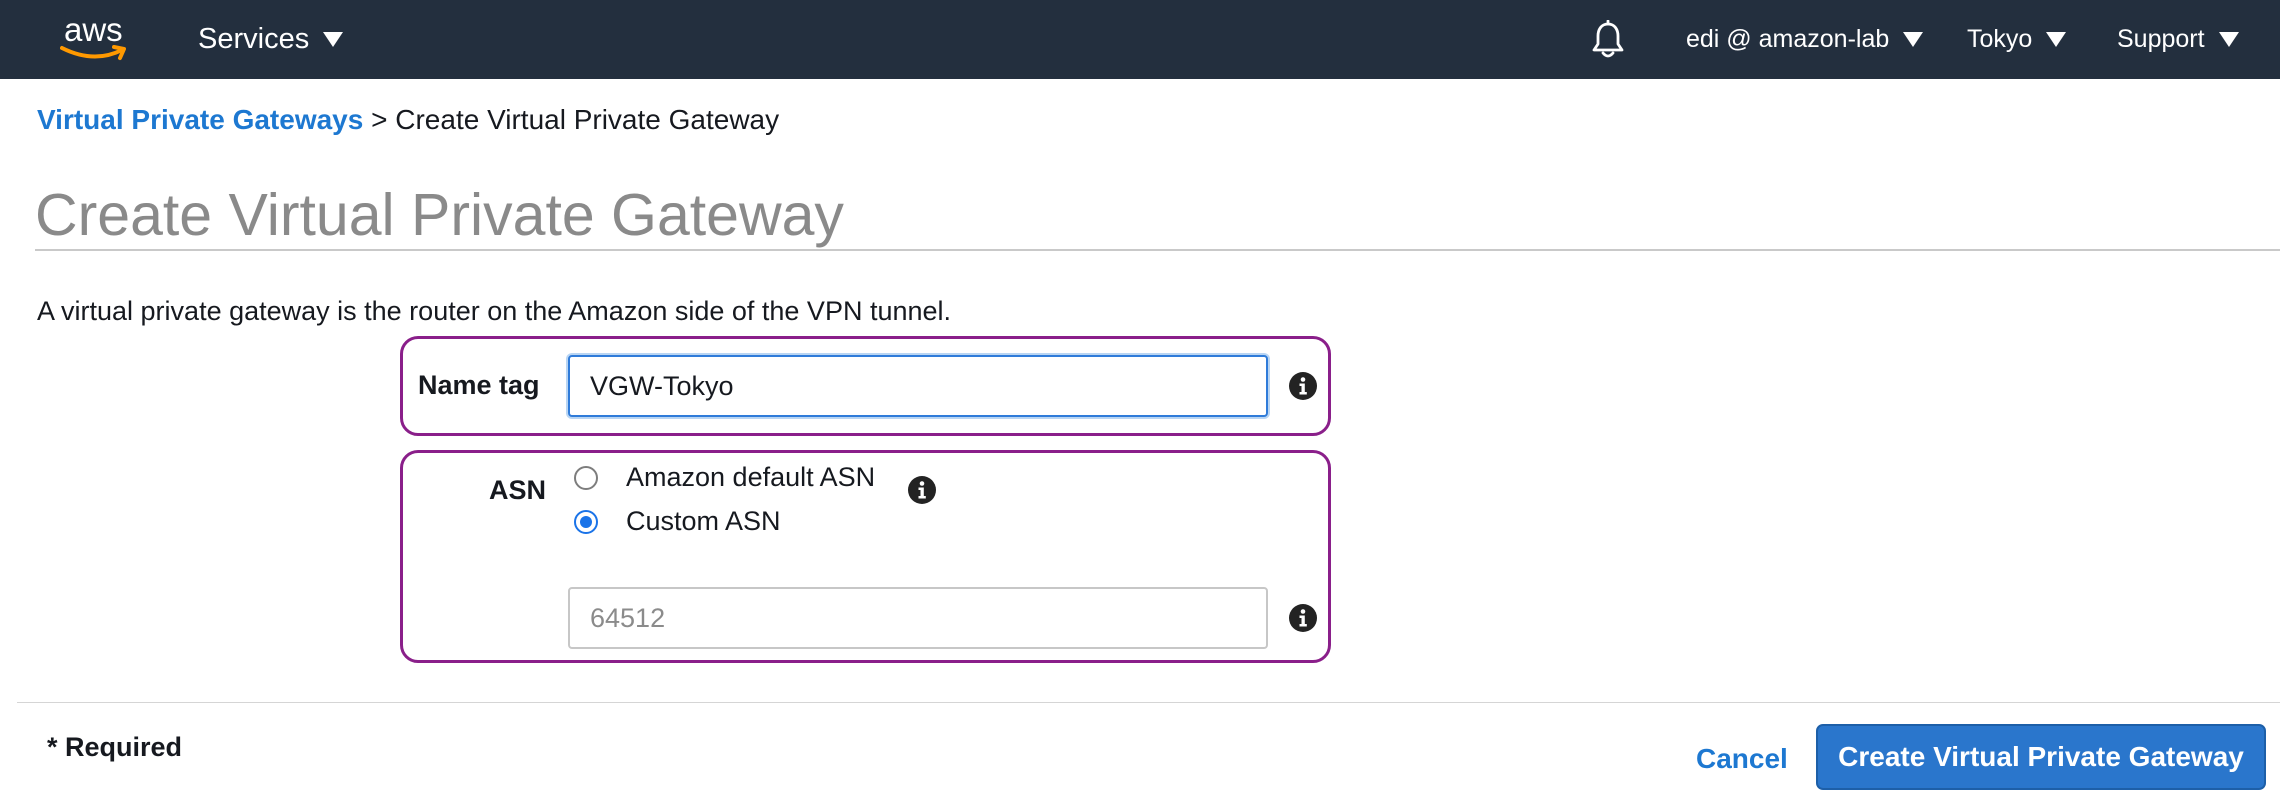 Image resolution: width=2280 pixels, height=800 pixels. Describe the element at coordinates (1742, 759) in the screenshot. I see `cancel-button: Cancel` at that location.